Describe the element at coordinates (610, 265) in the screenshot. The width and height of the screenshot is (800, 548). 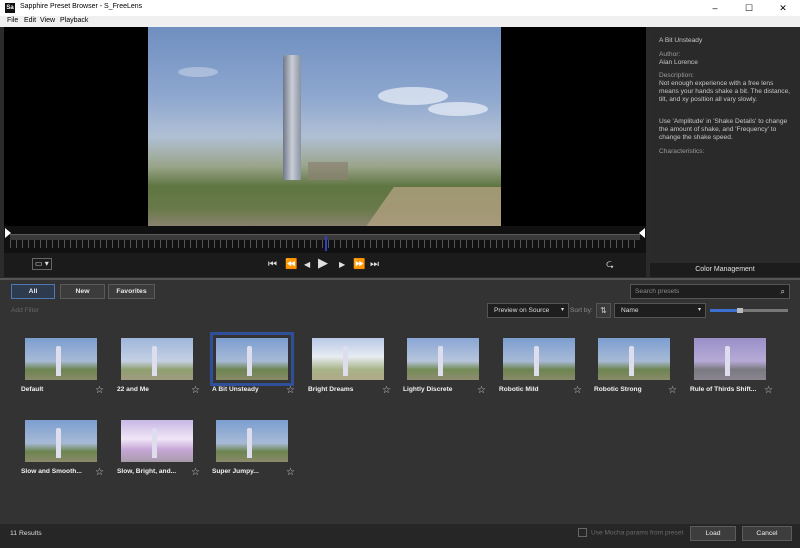
I see `loop-icon: ⮎` at that location.